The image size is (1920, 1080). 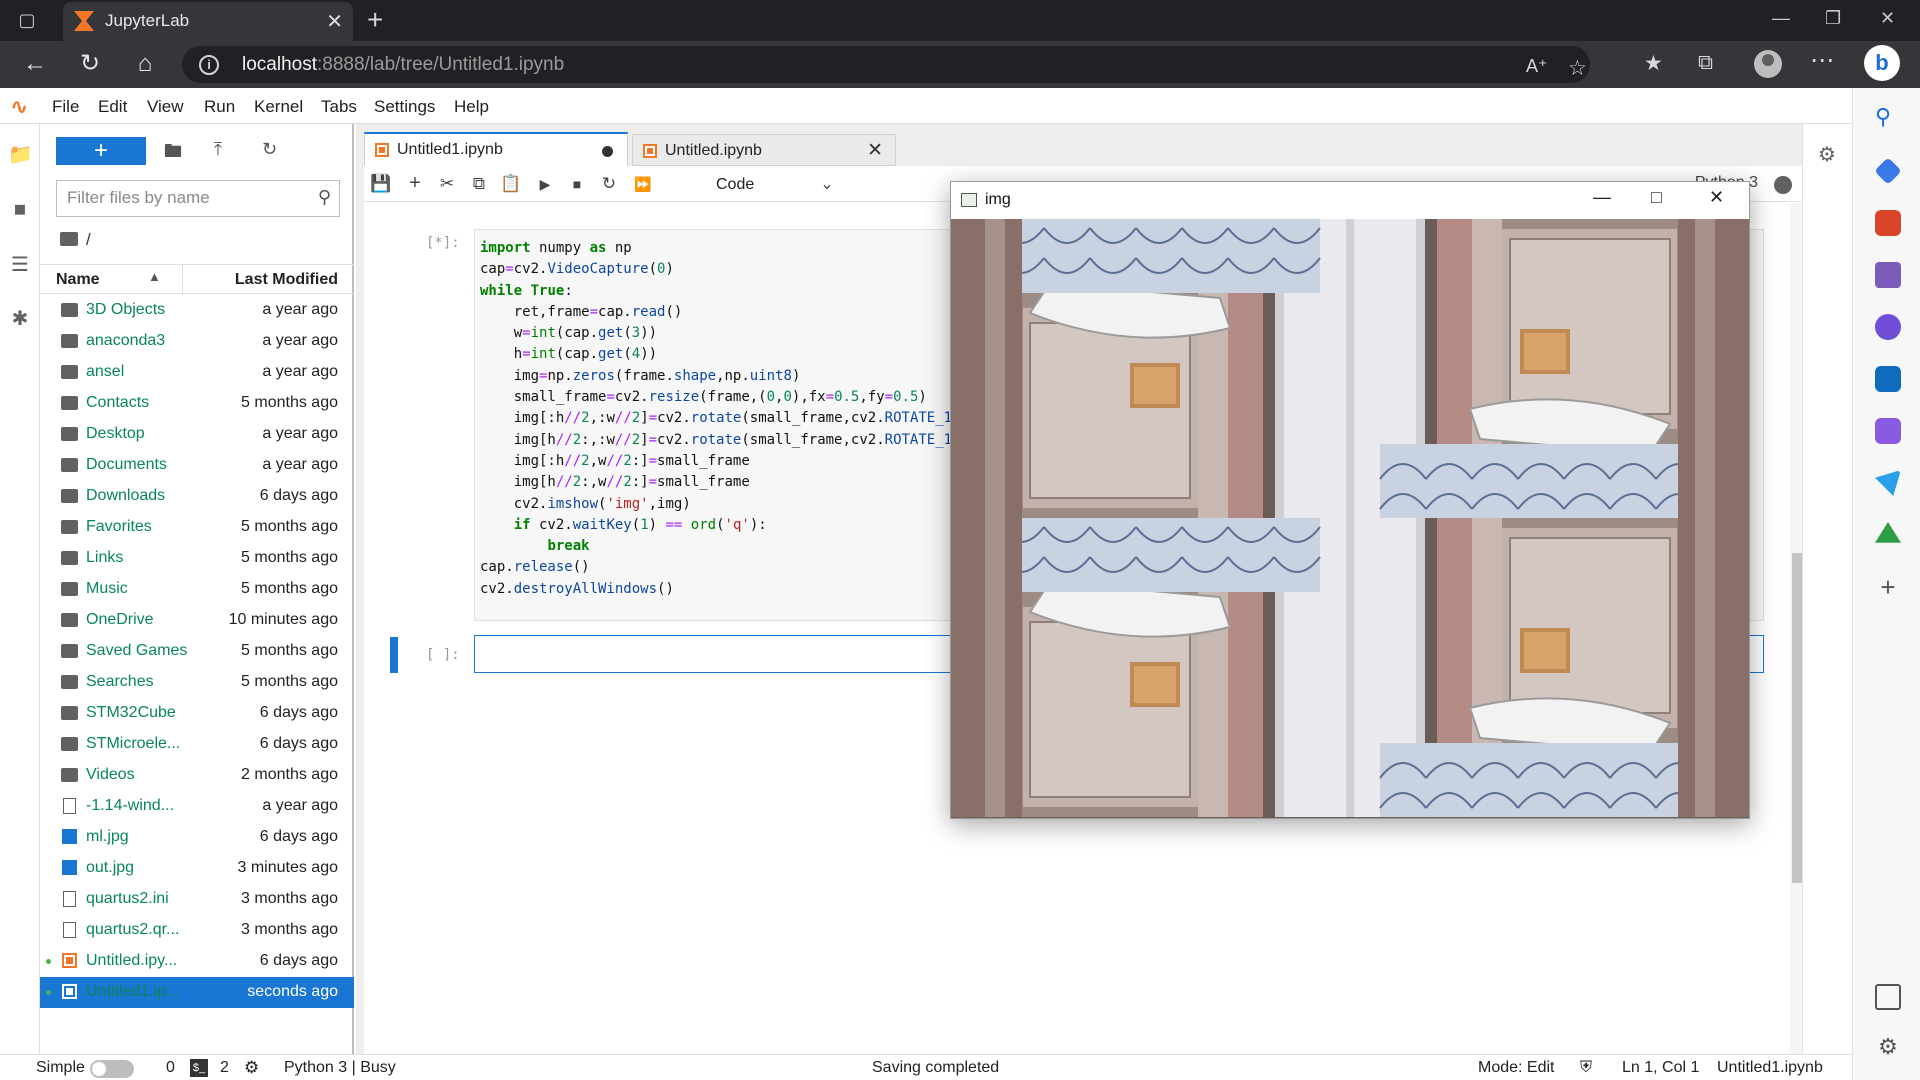 What do you see at coordinates (208, 21) in the screenshot?
I see `browser-tab: JupyterLab ✕` at bounding box center [208, 21].